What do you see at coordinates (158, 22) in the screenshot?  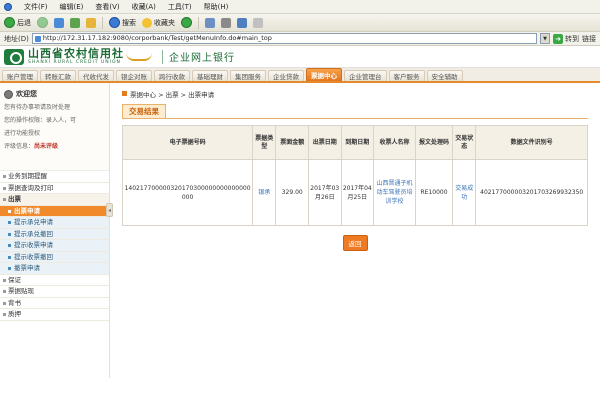 I see `favorites-button: 收藏夹` at bounding box center [158, 22].